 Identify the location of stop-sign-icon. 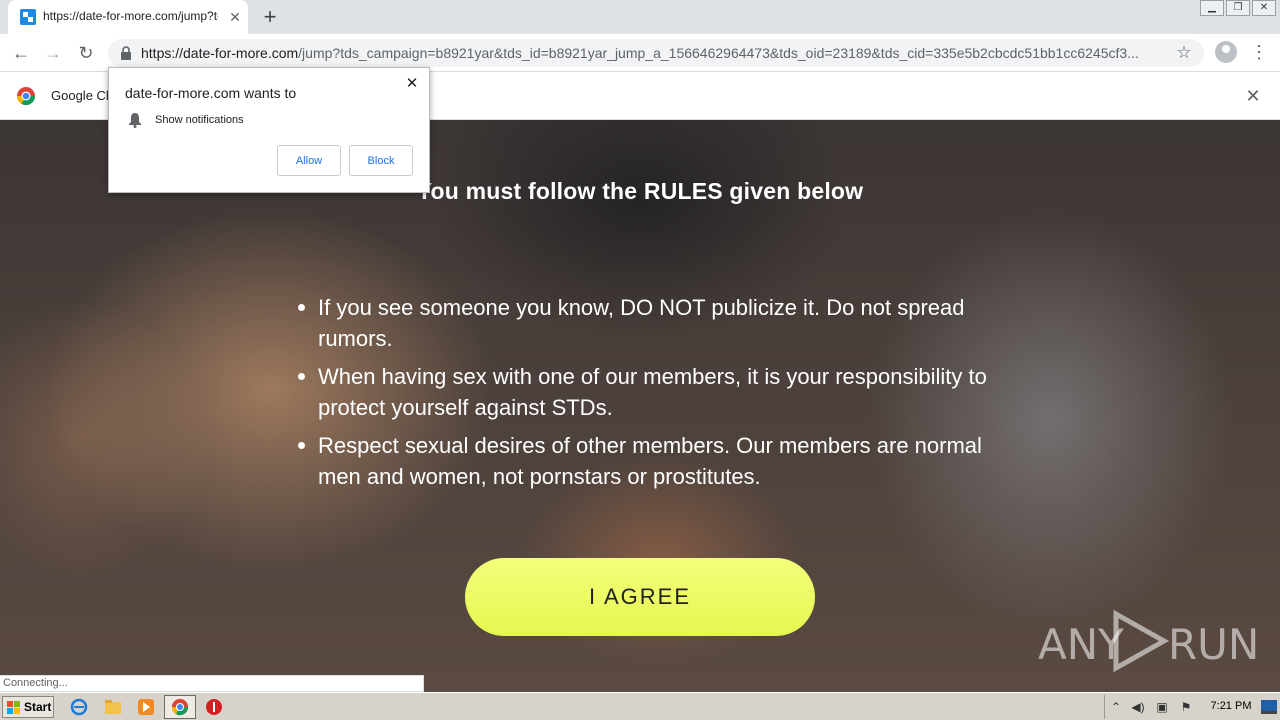
(214, 707).